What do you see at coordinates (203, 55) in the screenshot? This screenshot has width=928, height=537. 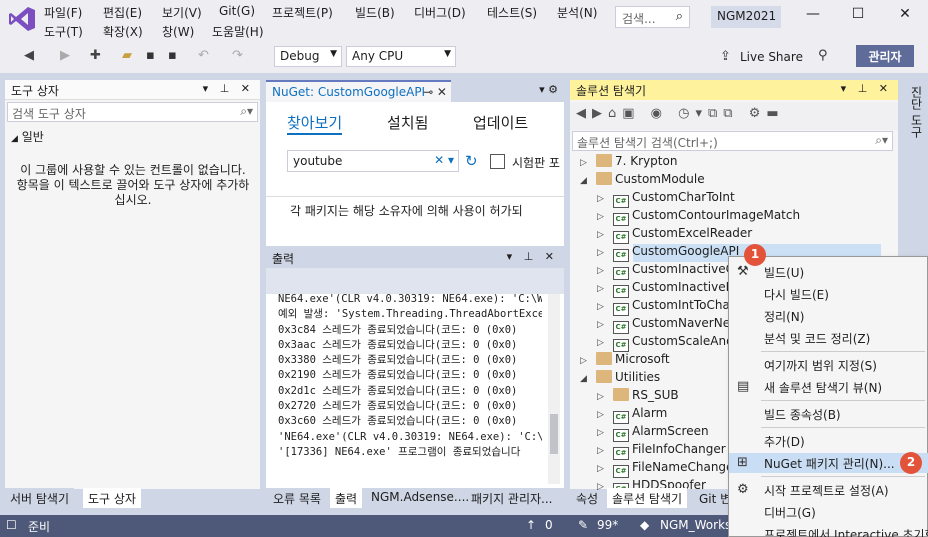 I see `undo-icon: ↶` at bounding box center [203, 55].